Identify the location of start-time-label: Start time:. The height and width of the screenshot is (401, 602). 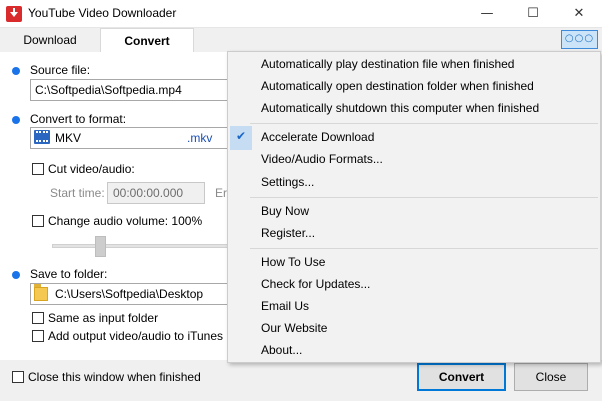
(77, 193).